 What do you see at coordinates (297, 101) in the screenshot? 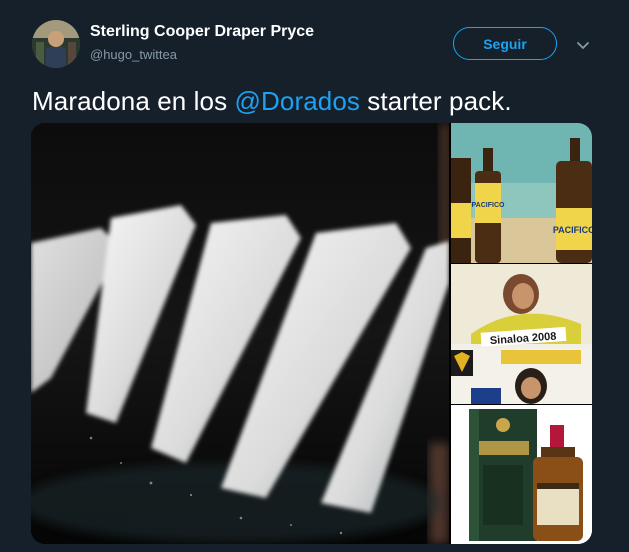
I see `mention-link: @Dorados` at bounding box center [297, 101].